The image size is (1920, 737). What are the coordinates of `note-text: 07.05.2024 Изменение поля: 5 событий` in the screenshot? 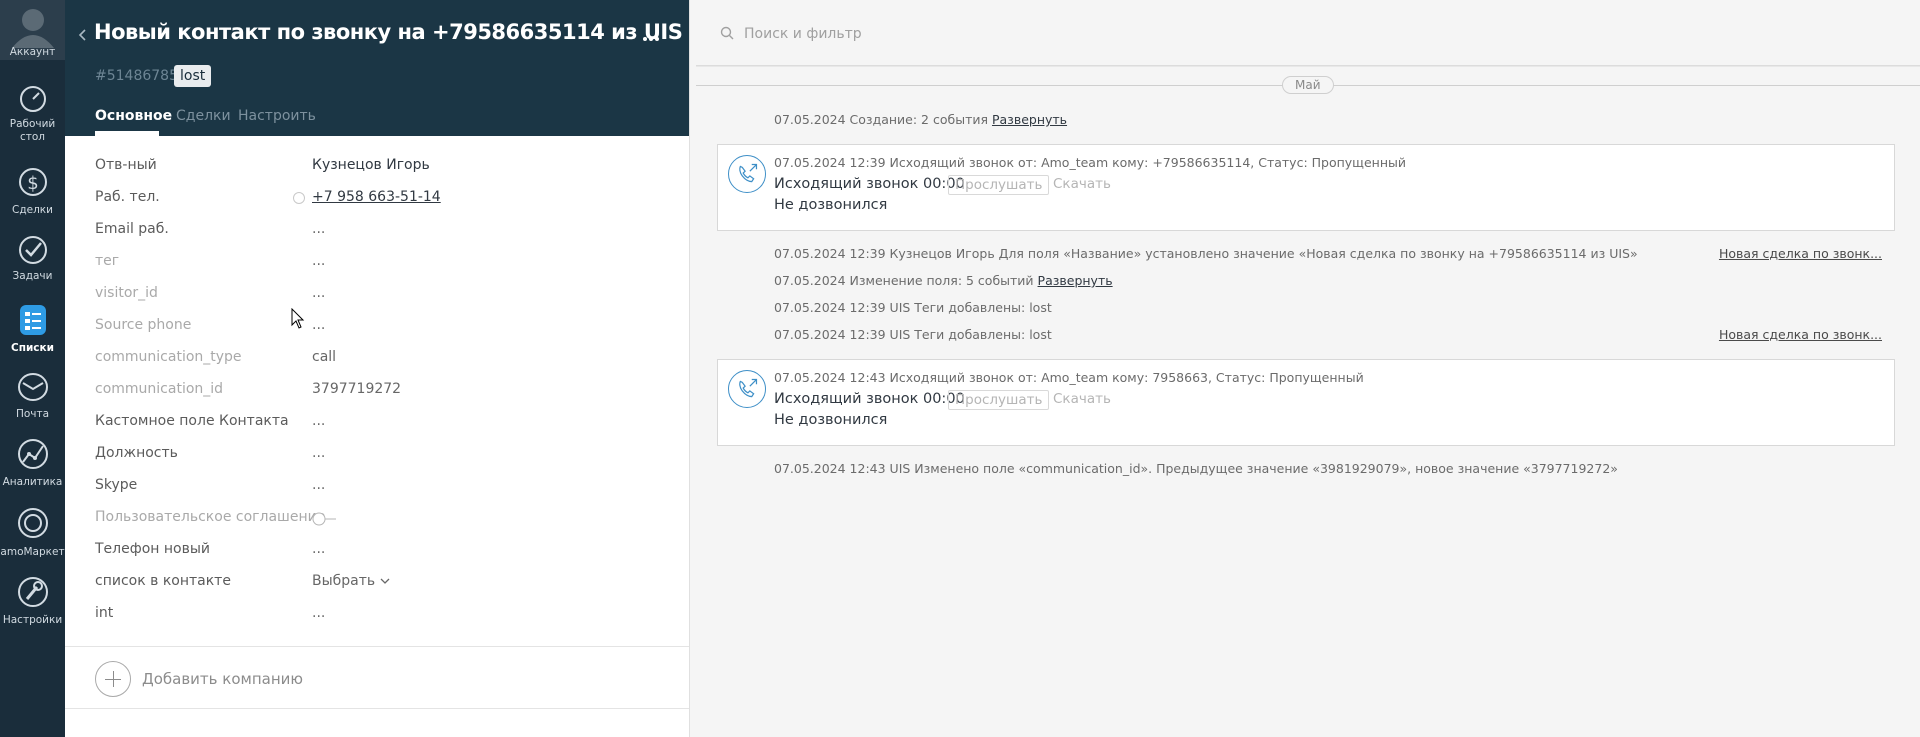 It's located at (904, 280).